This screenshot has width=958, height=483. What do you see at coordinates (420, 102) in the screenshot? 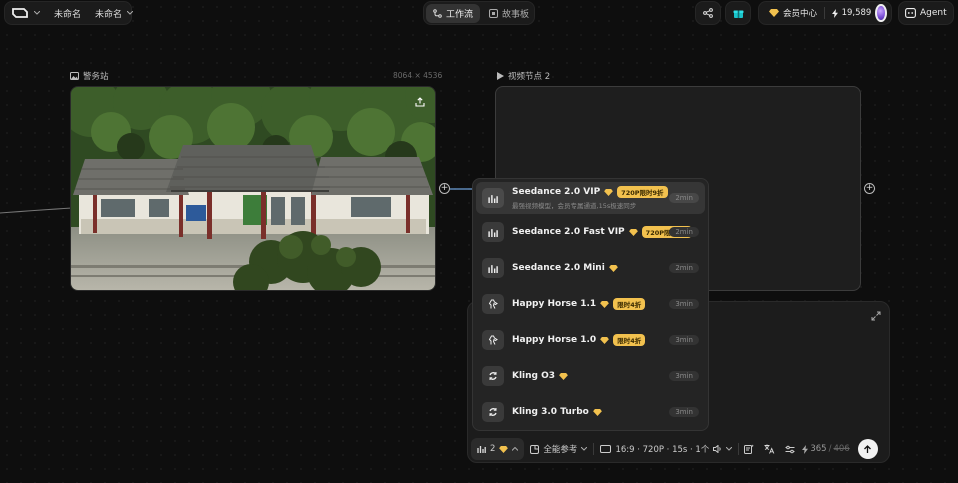
I see `upload-icon` at bounding box center [420, 102].